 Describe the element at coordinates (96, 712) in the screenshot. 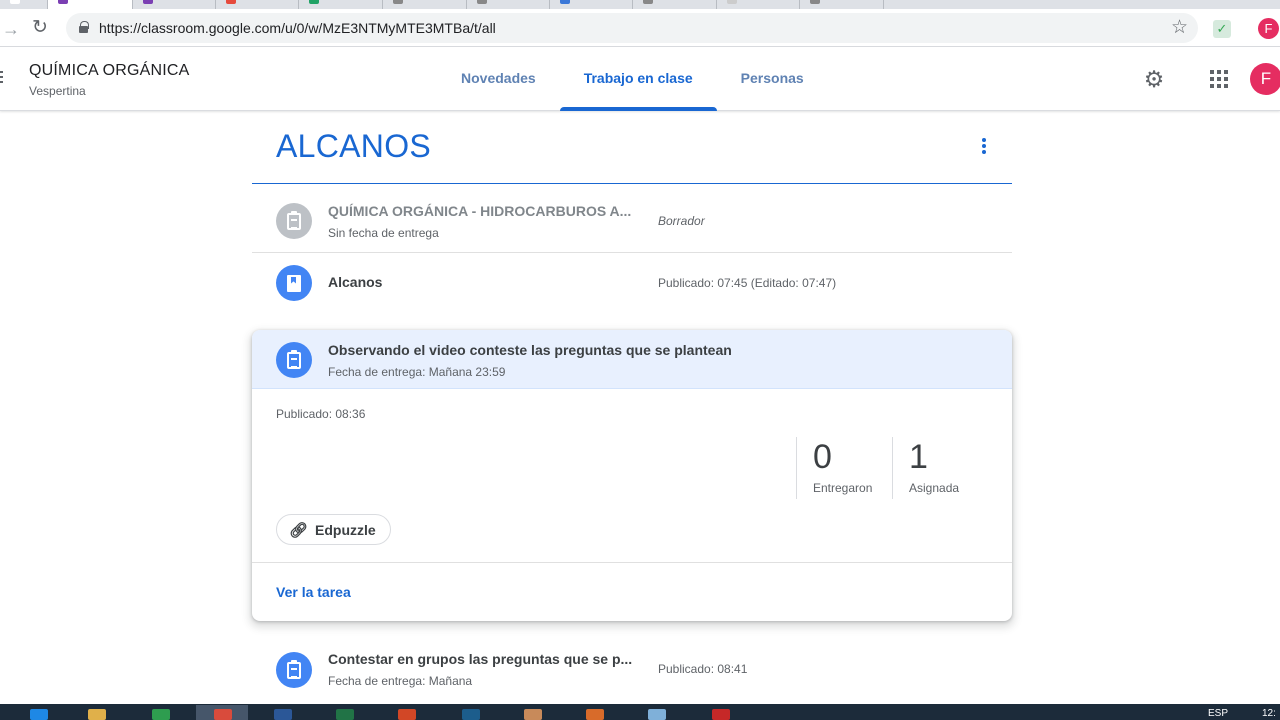

I see `taskbar-app-explorer-icon` at that location.